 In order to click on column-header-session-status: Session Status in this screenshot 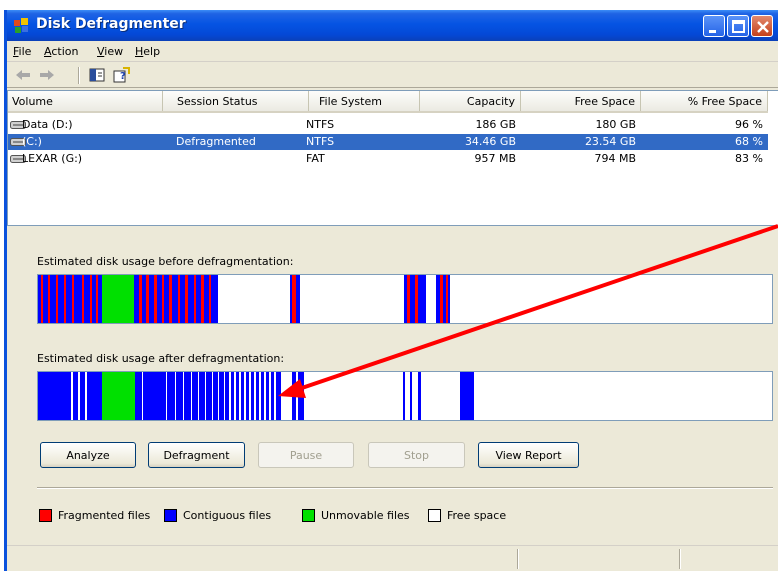, I will do `click(236, 101)`.